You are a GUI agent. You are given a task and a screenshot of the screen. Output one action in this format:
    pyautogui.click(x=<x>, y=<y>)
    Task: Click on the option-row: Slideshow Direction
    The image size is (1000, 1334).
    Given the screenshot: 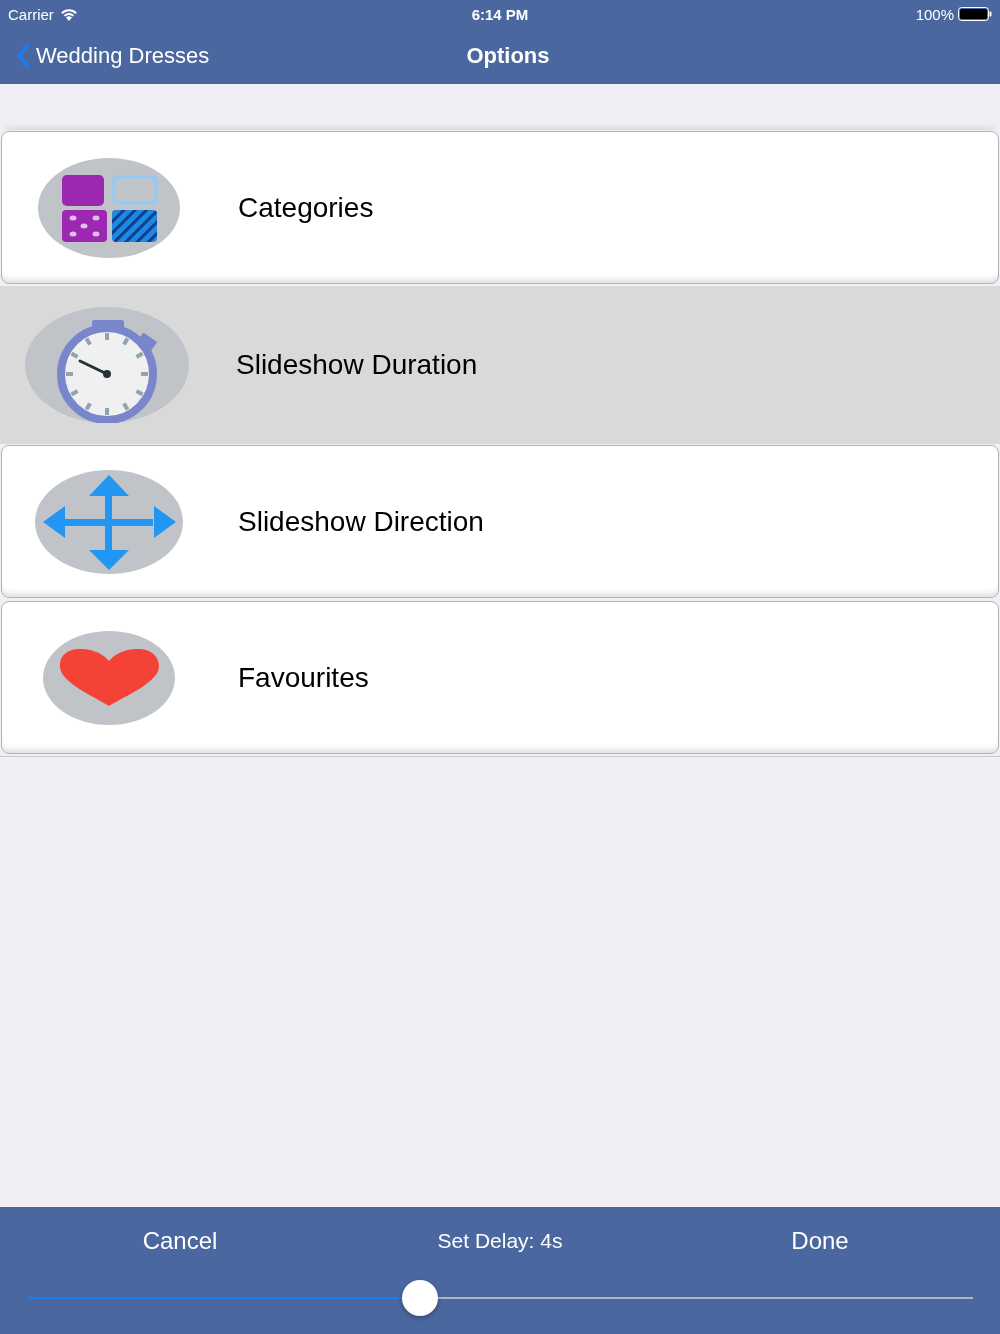 What is the action you would take?
    pyautogui.click(x=500, y=521)
    